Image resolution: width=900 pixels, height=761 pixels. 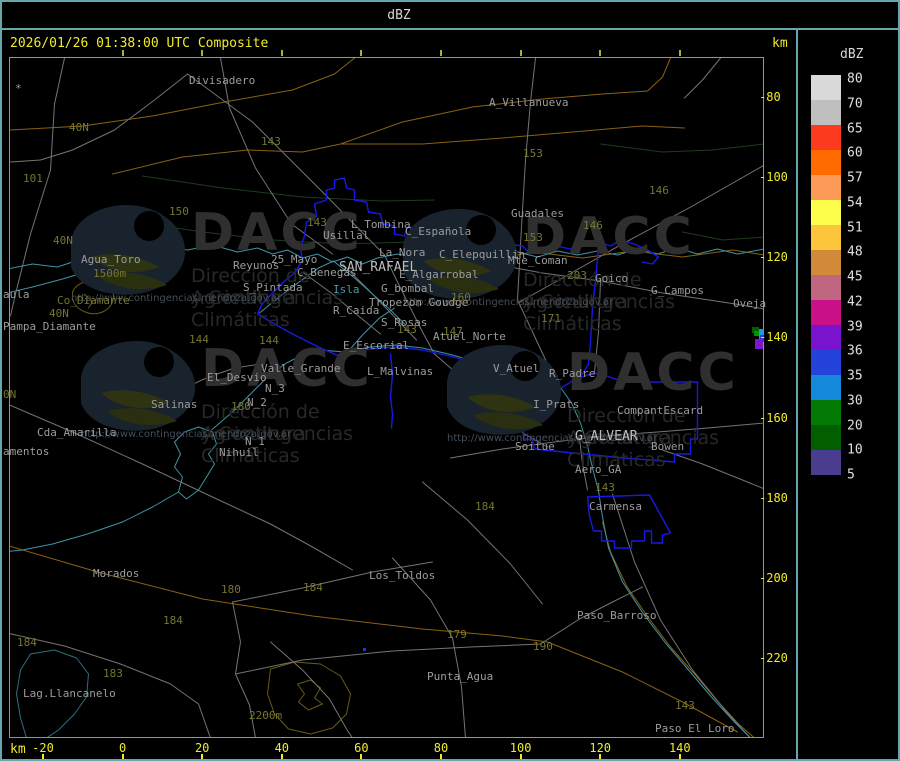 What do you see at coordinates (376, 345) in the screenshot?
I see `place-label: E_Escorial` at bounding box center [376, 345].